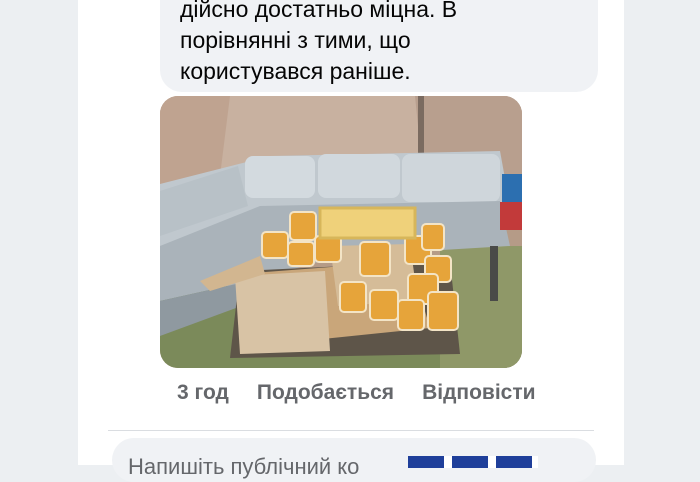 Image resolution: width=700 pixels, height=482 pixels. Describe the element at coordinates (473, 462) in the screenshot. I see `overlay-banner` at that location.